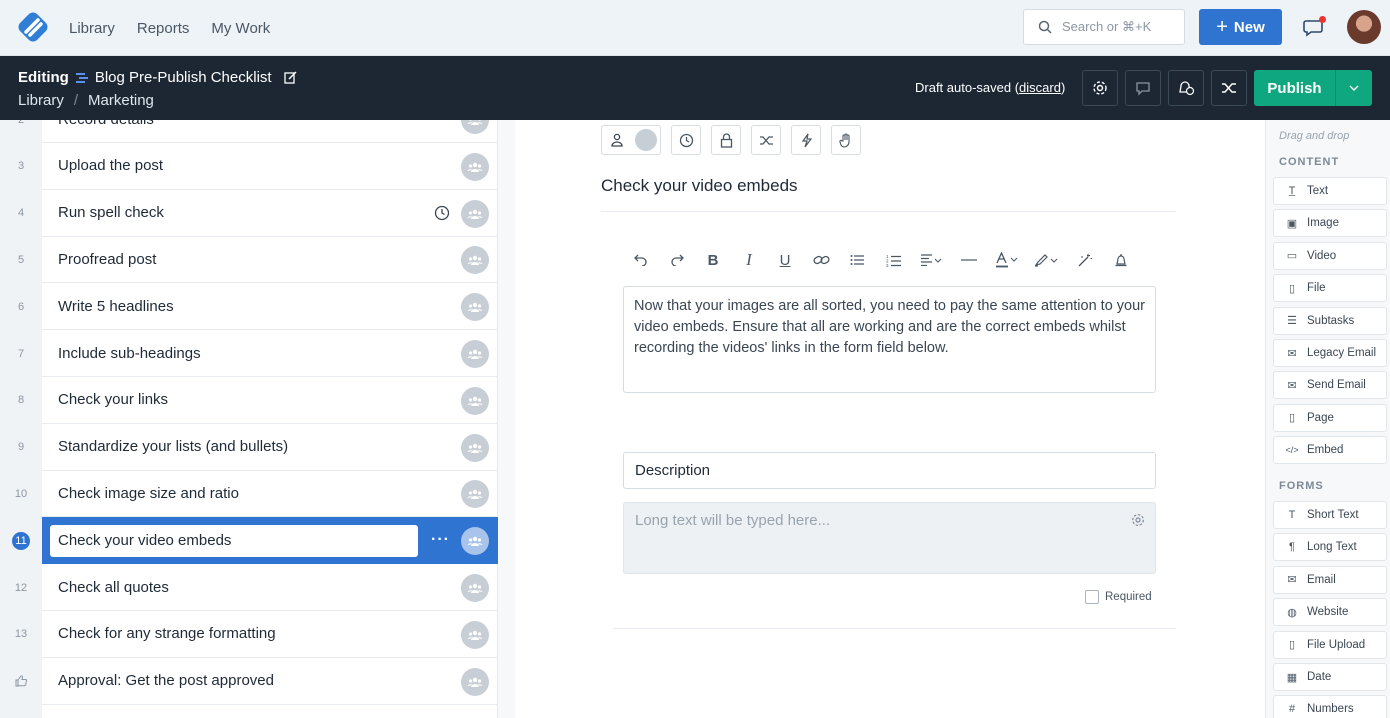 This screenshot has width=1390, height=718. I want to click on conditional-logic-button, so click(766, 140).